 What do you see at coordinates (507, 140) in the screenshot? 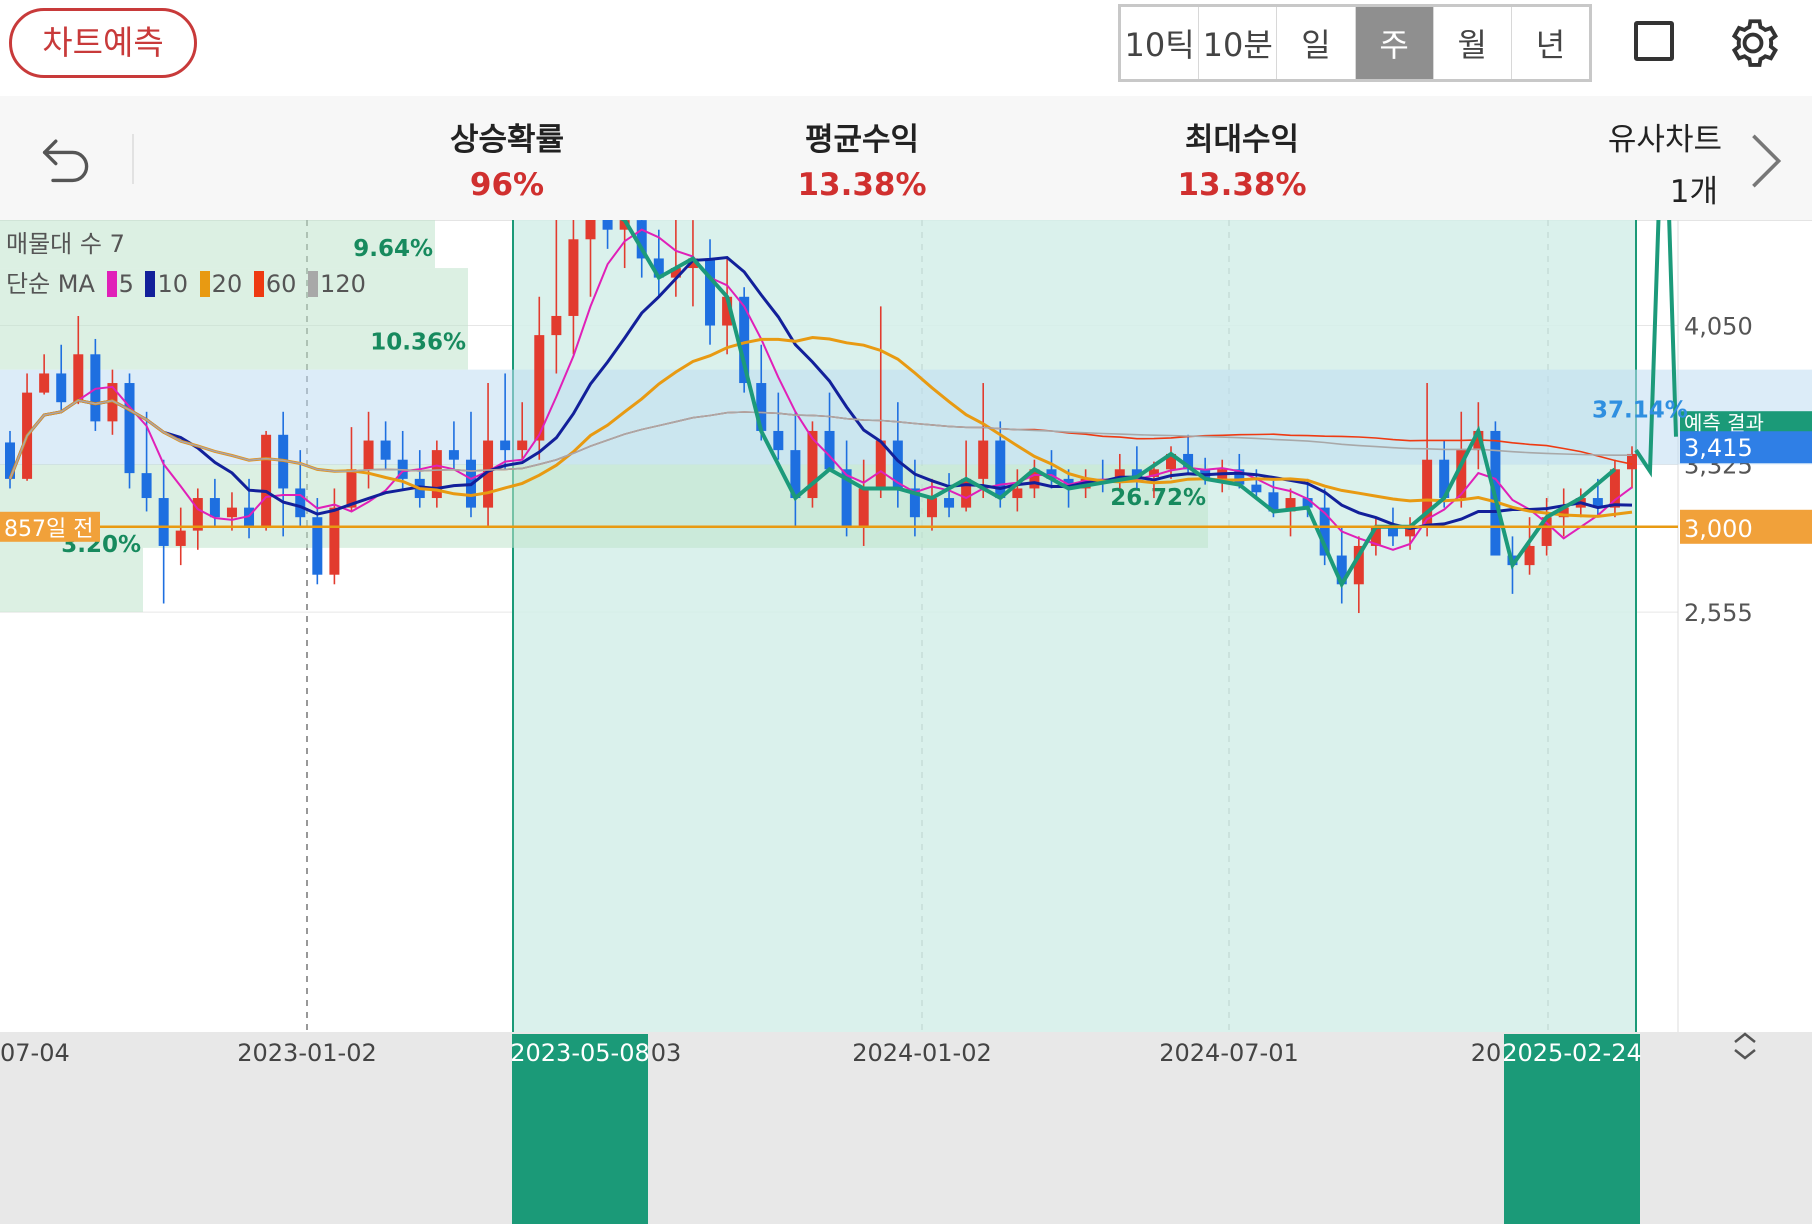
I see `rise-probability-label: 상승확률` at bounding box center [507, 140].